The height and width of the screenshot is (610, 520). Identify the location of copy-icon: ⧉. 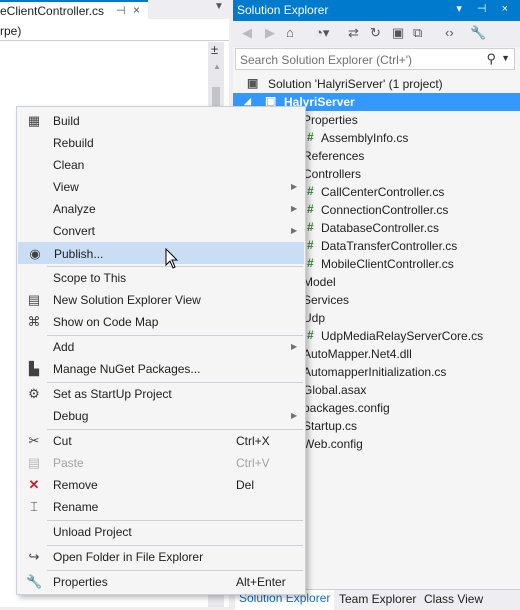
(417, 33).